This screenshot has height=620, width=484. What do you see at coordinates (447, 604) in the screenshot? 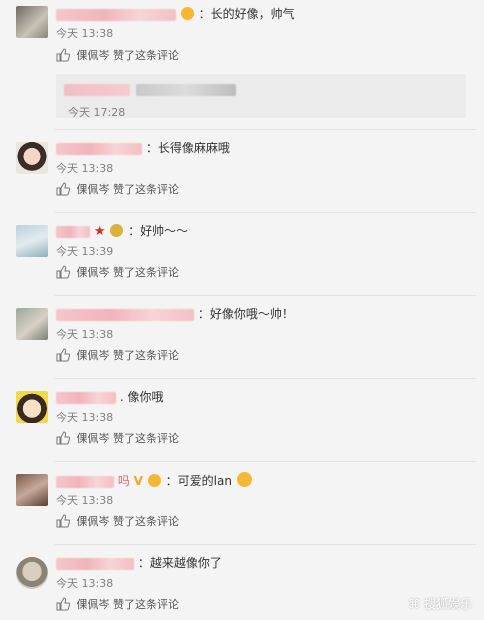
I see `watermark-text: 搜狐娱乐` at bounding box center [447, 604].